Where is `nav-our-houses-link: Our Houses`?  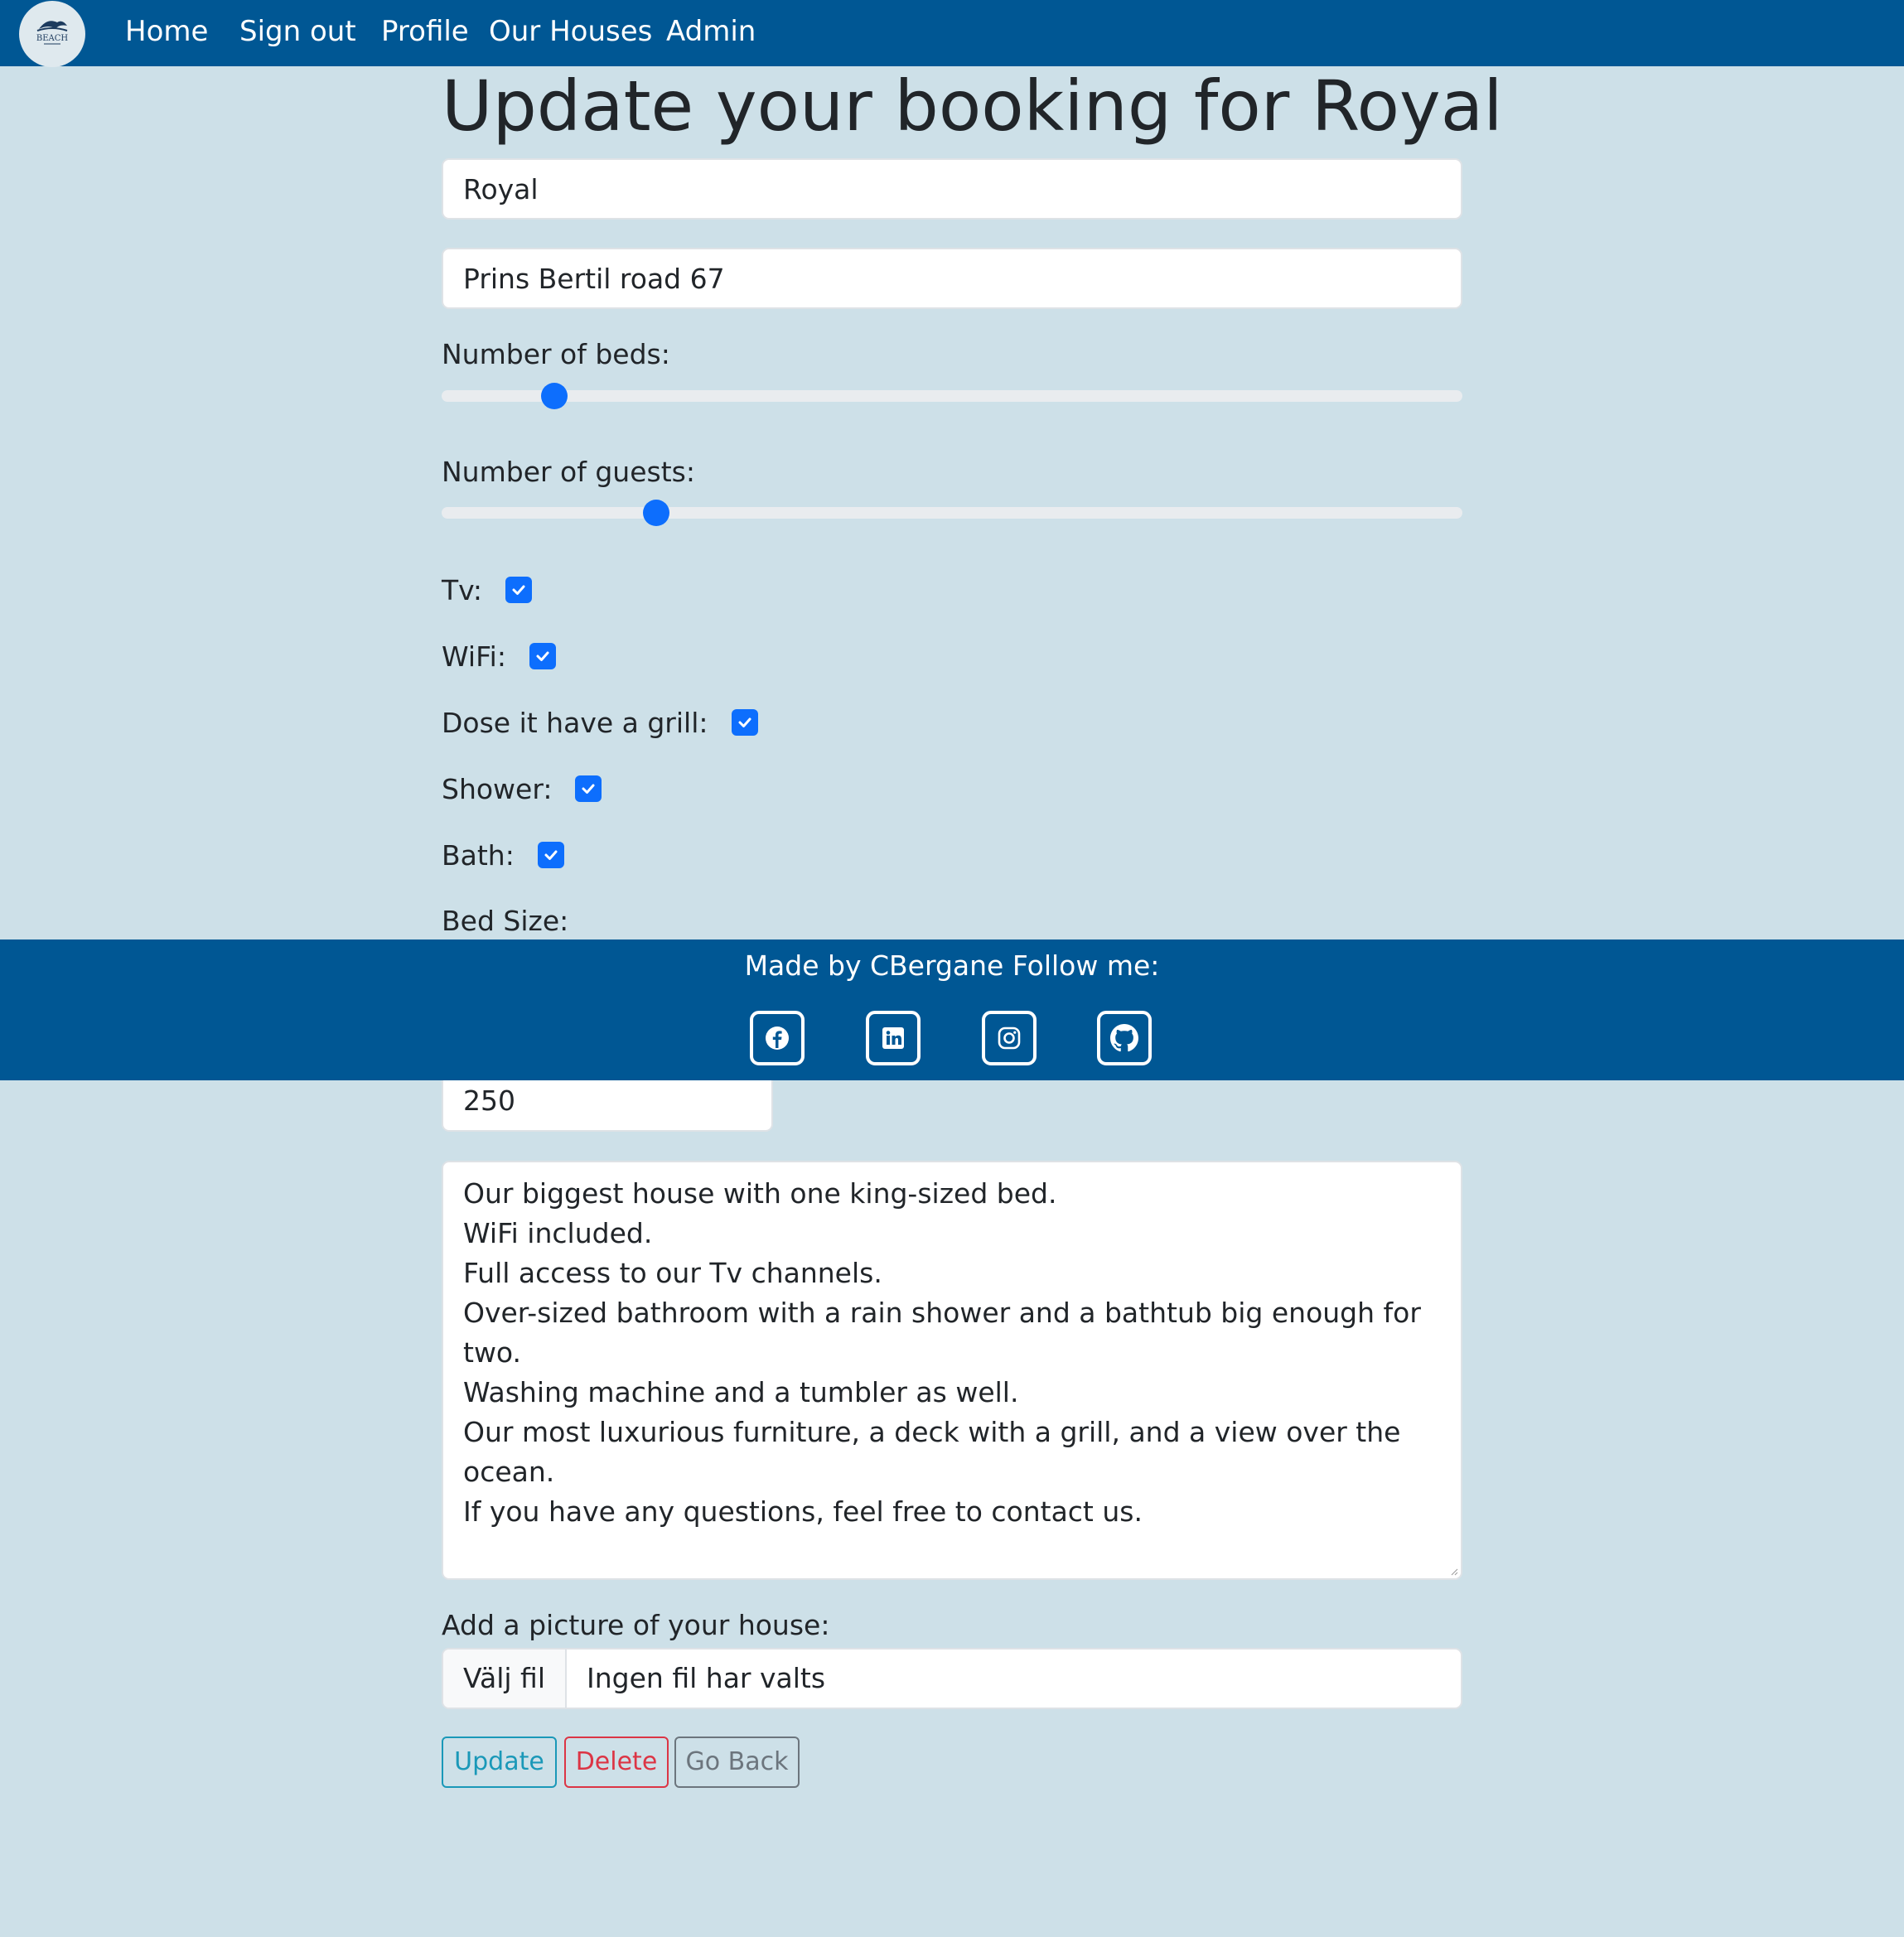 nav-our-houses-link: Our Houses is located at coordinates (570, 31).